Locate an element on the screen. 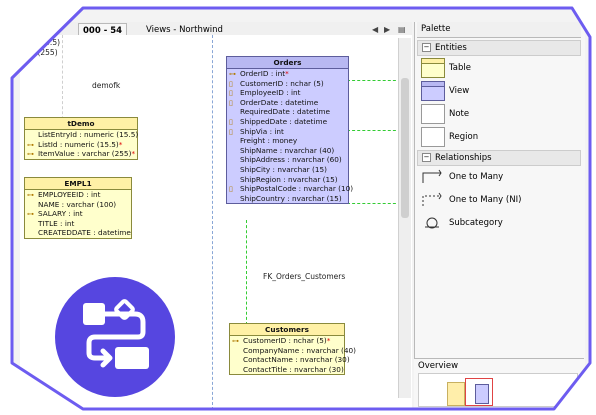 The width and height of the screenshot is (596, 415). table-column: ⊶ ListId : numeric (15.5)* is located at coordinates (75, 144).